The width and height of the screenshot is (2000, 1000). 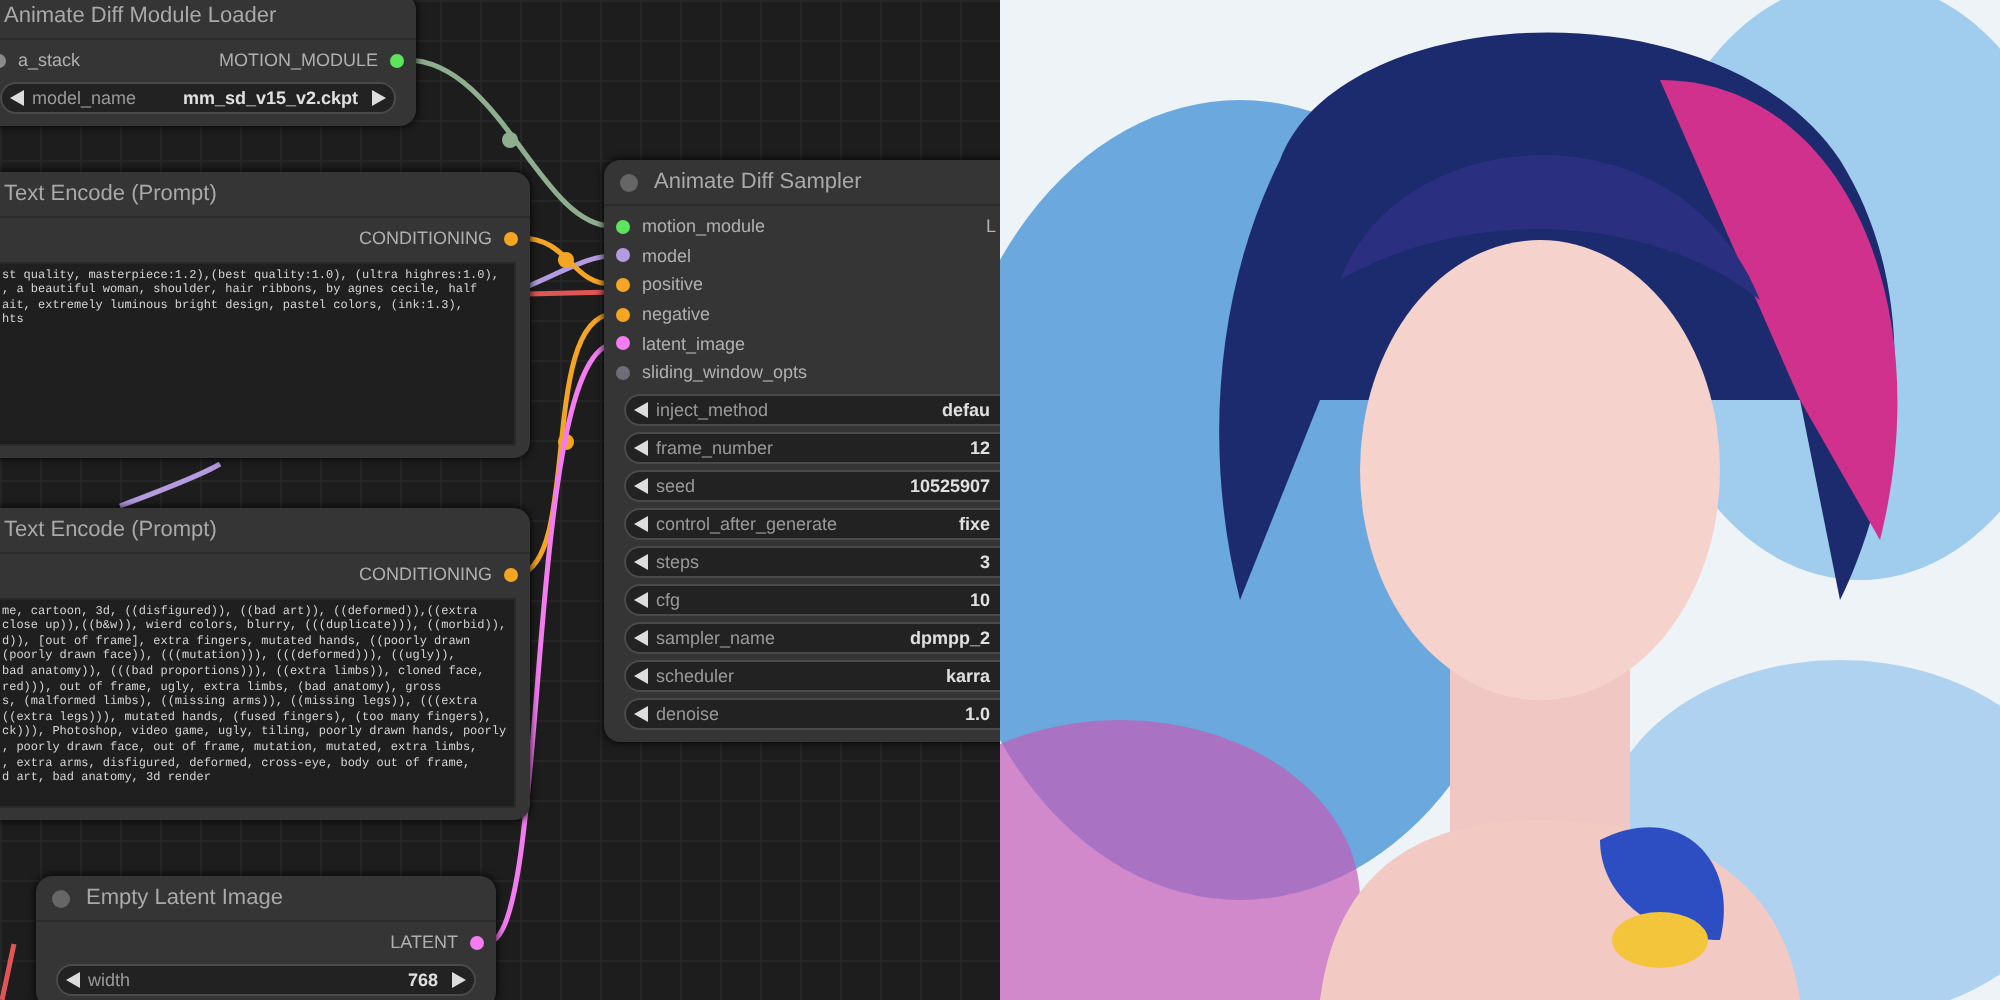 What do you see at coordinates (673, 284) in the screenshot?
I see `input-label: positive` at bounding box center [673, 284].